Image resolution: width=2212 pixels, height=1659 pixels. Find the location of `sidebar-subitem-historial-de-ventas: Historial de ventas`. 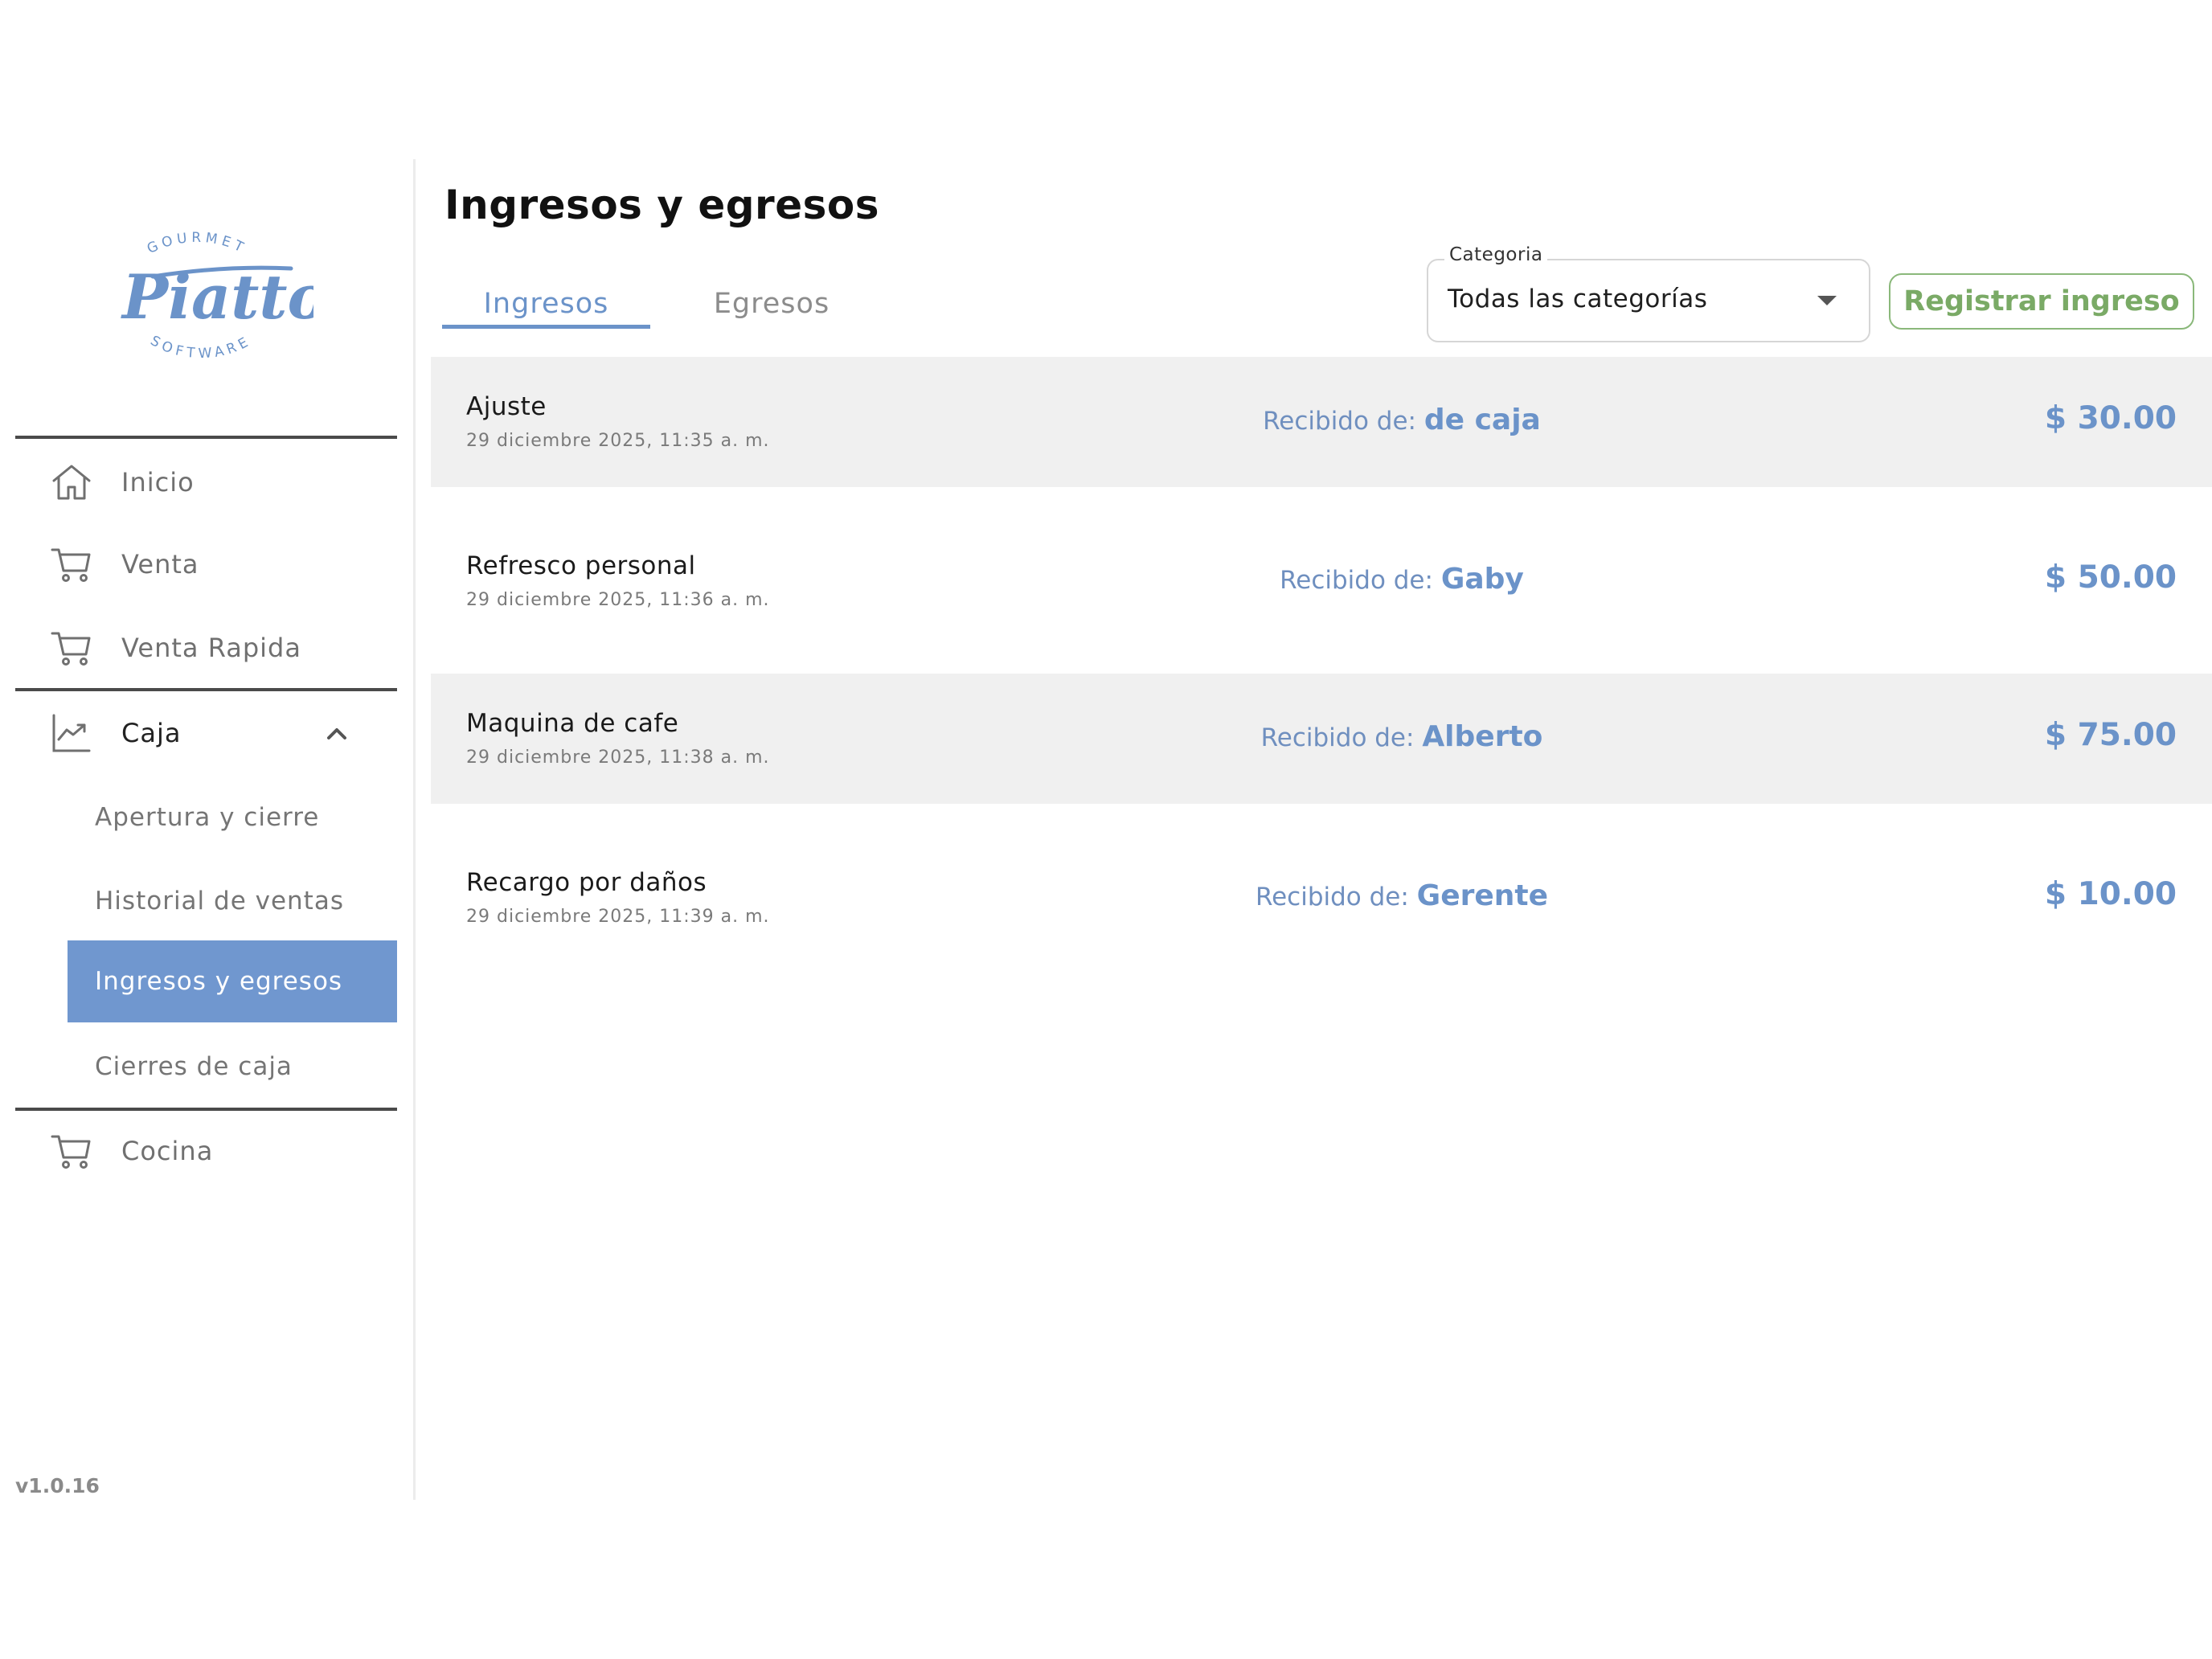

sidebar-subitem-historial-de-ventas: Historial de ventas is located at coordinates (232, 901).